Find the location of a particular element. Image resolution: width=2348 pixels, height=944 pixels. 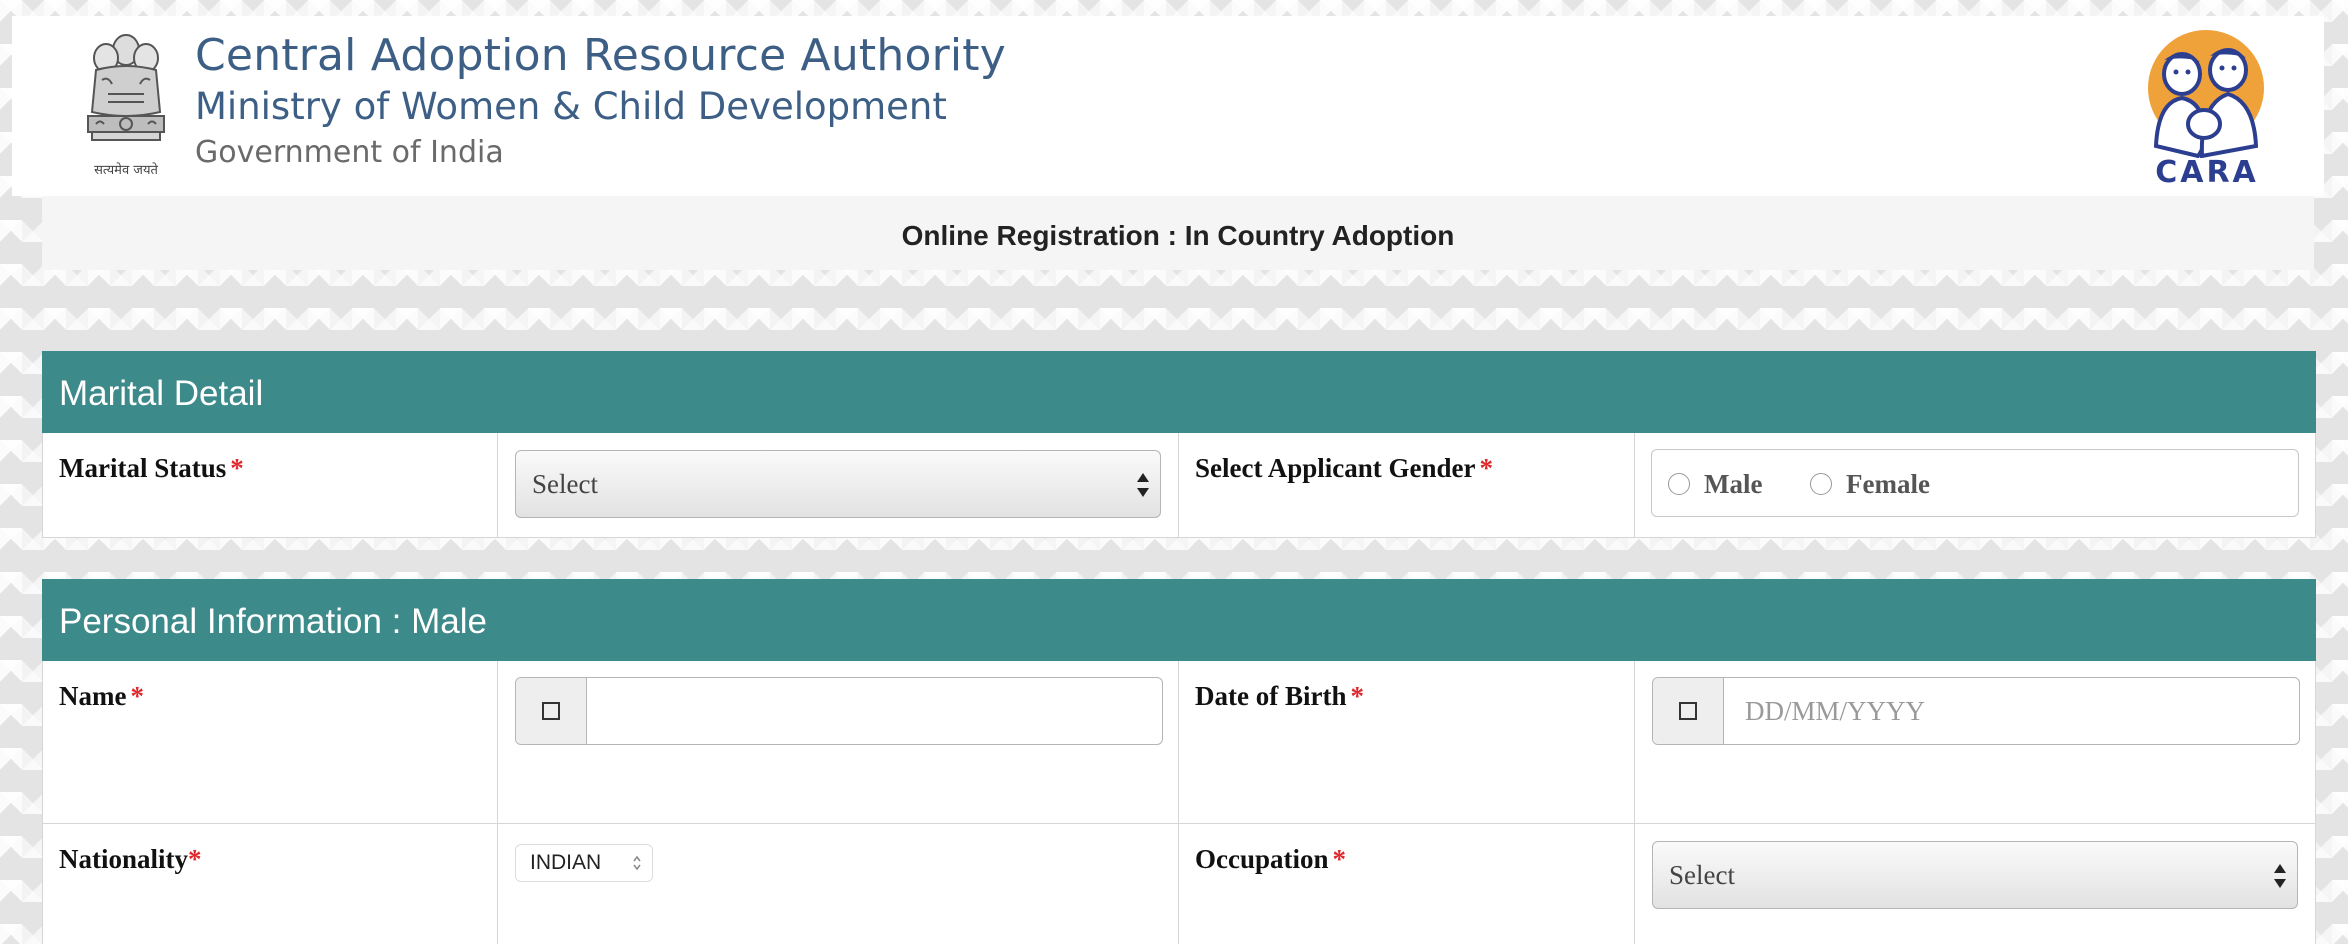

gender-radio-group: Male Female is located at coordinates (1975, 483).